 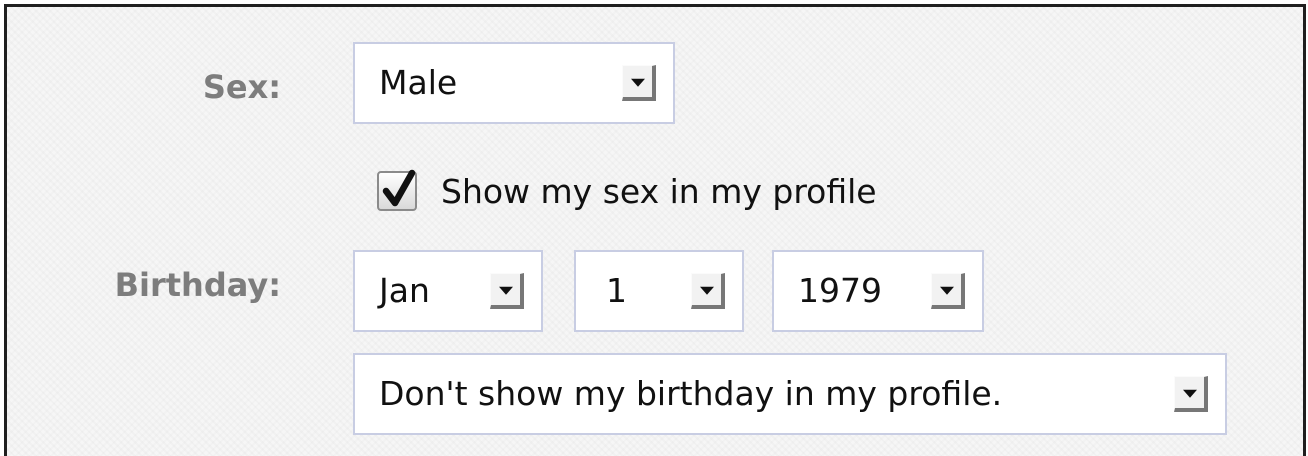 I want to click on birth-month-value: Jan, so click(x=404, y=290).